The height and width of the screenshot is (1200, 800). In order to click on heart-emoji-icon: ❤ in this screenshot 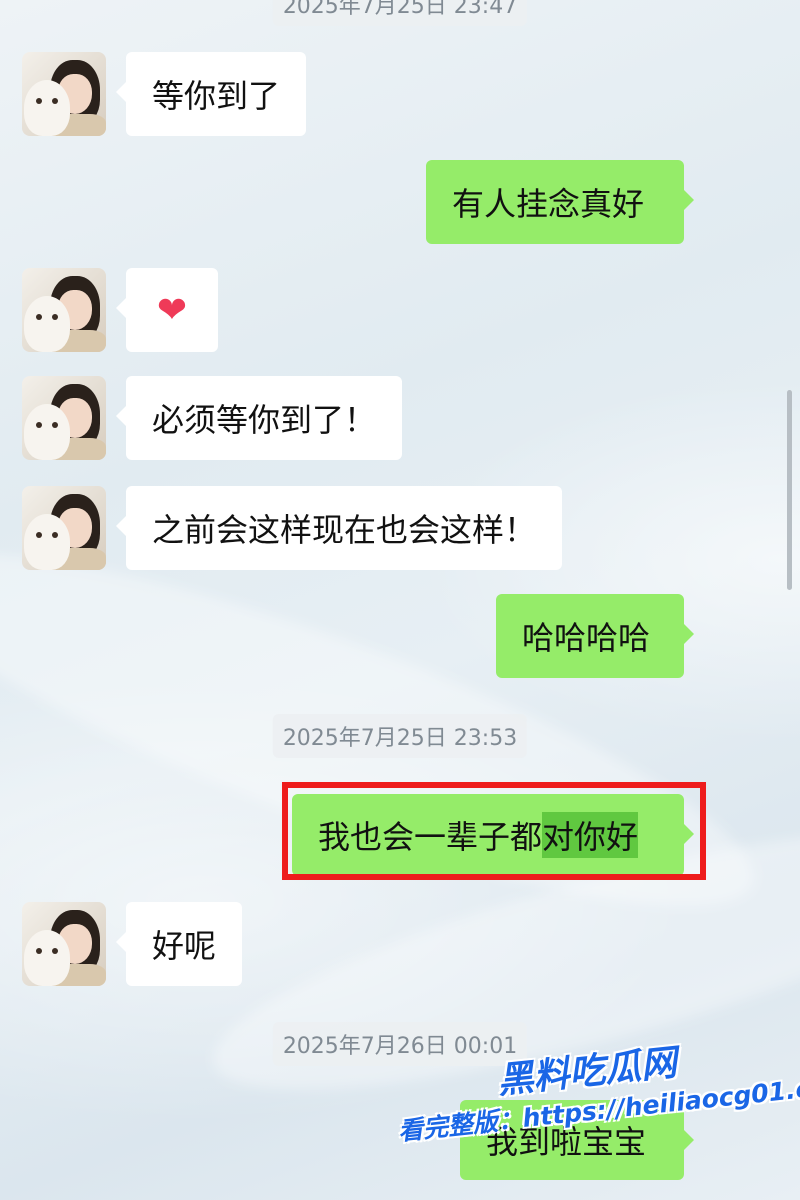, I will do `click(172, 310)`.